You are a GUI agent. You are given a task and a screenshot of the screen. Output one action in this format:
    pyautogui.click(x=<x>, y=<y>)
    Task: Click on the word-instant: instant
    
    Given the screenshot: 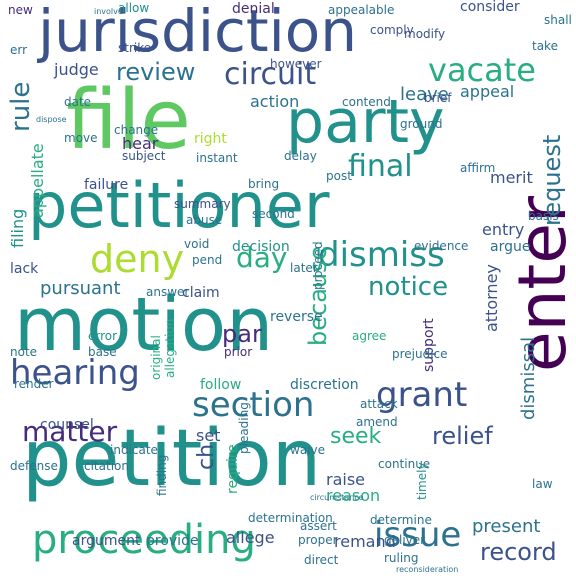 What is the action you would take?
    pyautogui.click(x=217, y=158)
    